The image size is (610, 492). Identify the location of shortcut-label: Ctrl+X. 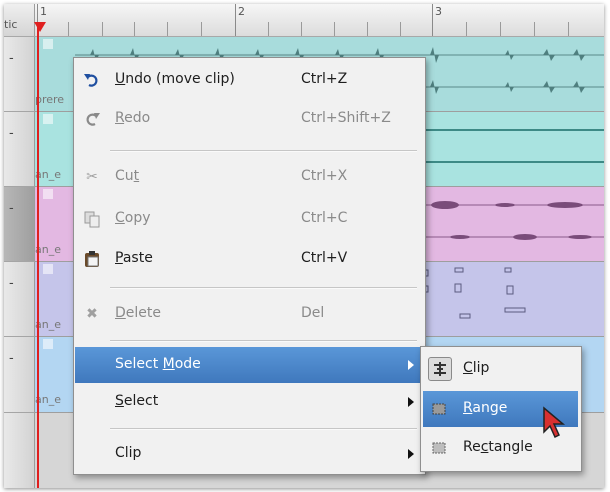
(324, 176).